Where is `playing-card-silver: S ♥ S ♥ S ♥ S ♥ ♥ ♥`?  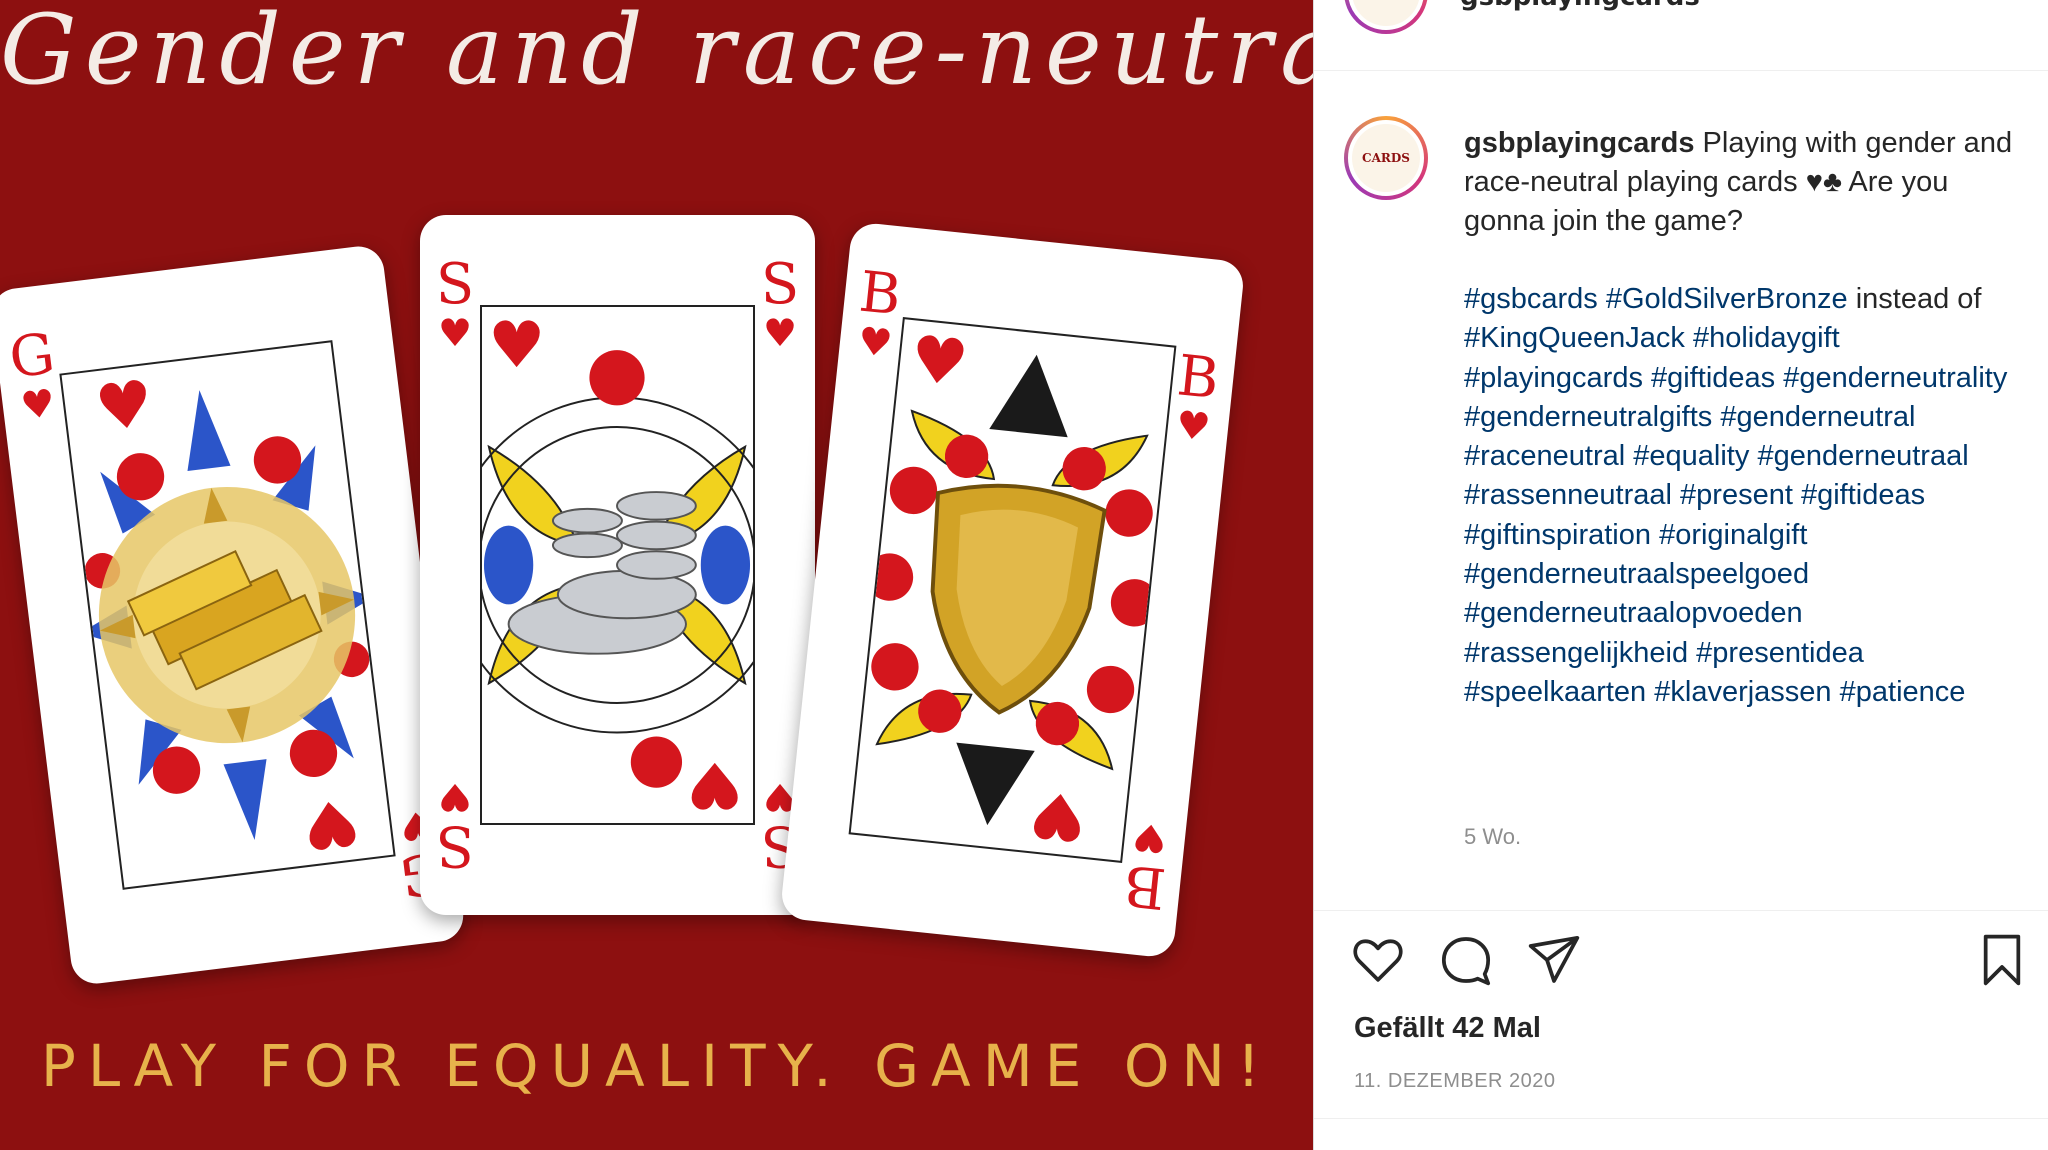
playing-card-silver: S ♥ S ♥ S ♥ S ♥ ♥ ♥ is located at coordinates (617, 565).